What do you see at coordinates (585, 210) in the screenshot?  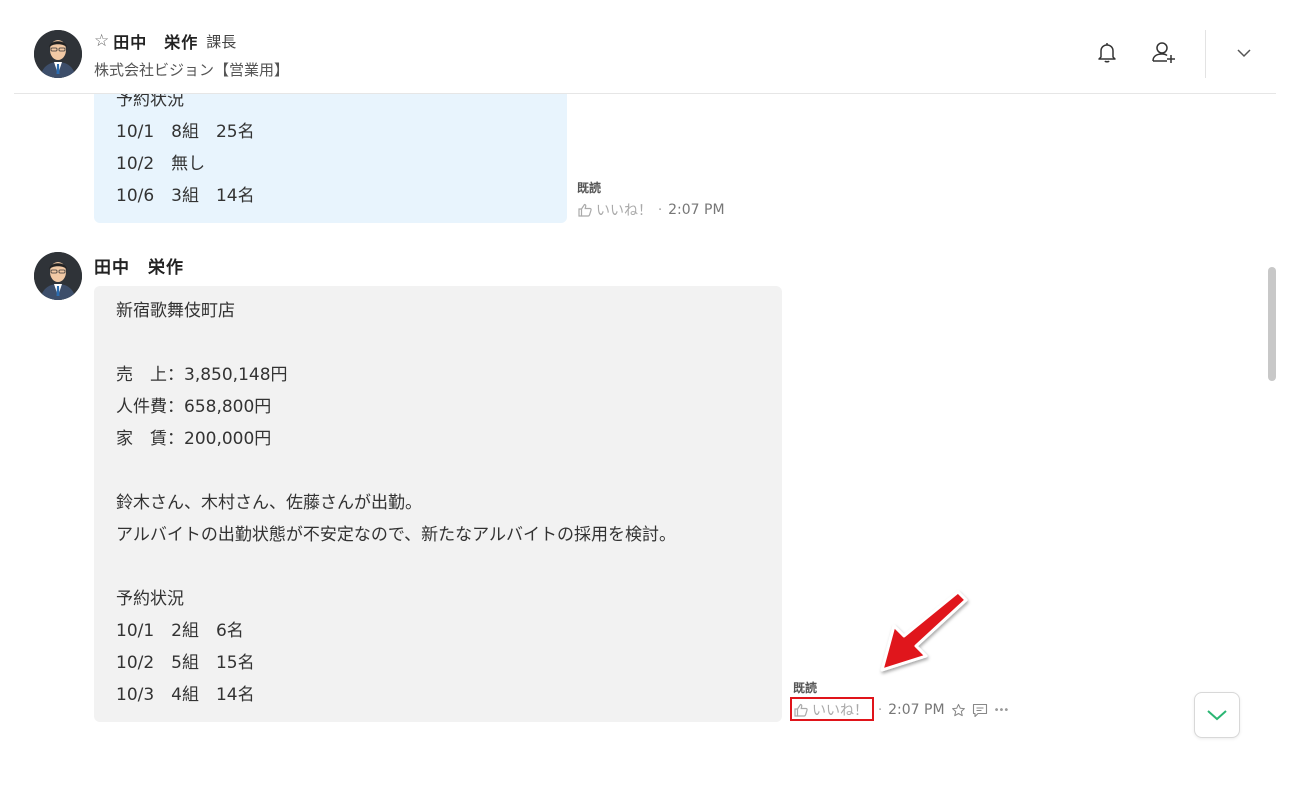 I see `thumbs-up-icon` at bounding box center [585, 210].